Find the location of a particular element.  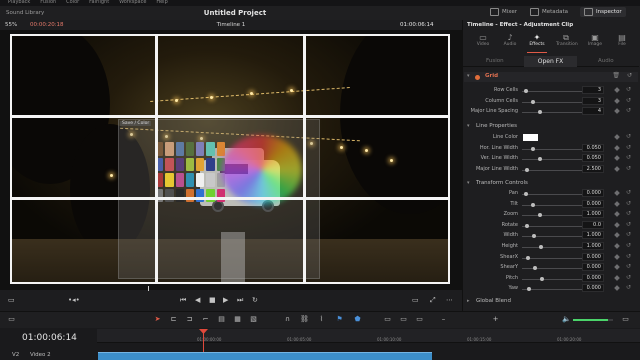

overwrite-clip-icon: ▦ is located at coordinates (237, 319).